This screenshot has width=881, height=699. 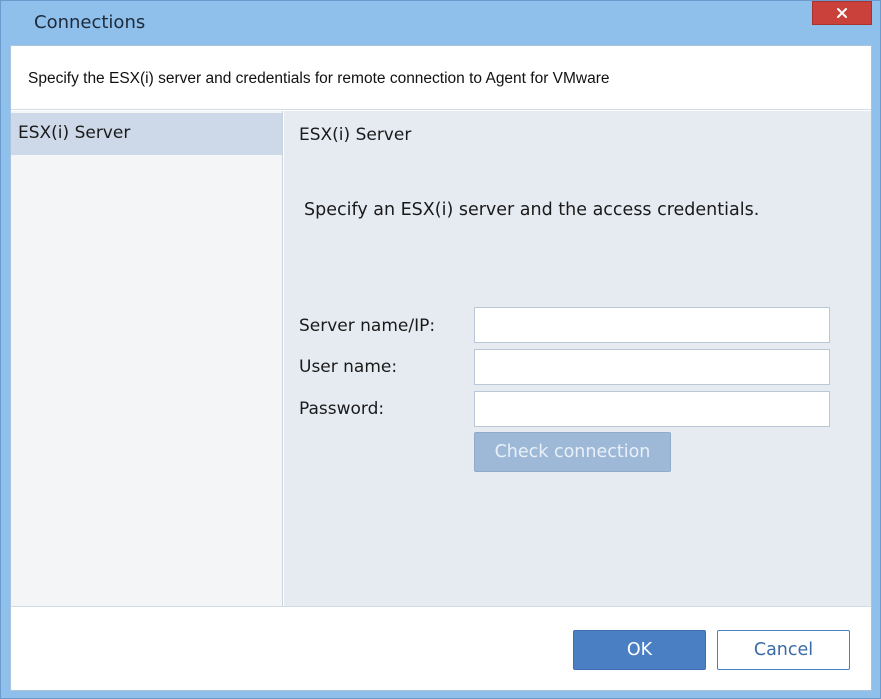 What do you see at coordinates (440, 23) in the screenshot?
I see `title-bar: Connections` at bounding box center [440, 23].